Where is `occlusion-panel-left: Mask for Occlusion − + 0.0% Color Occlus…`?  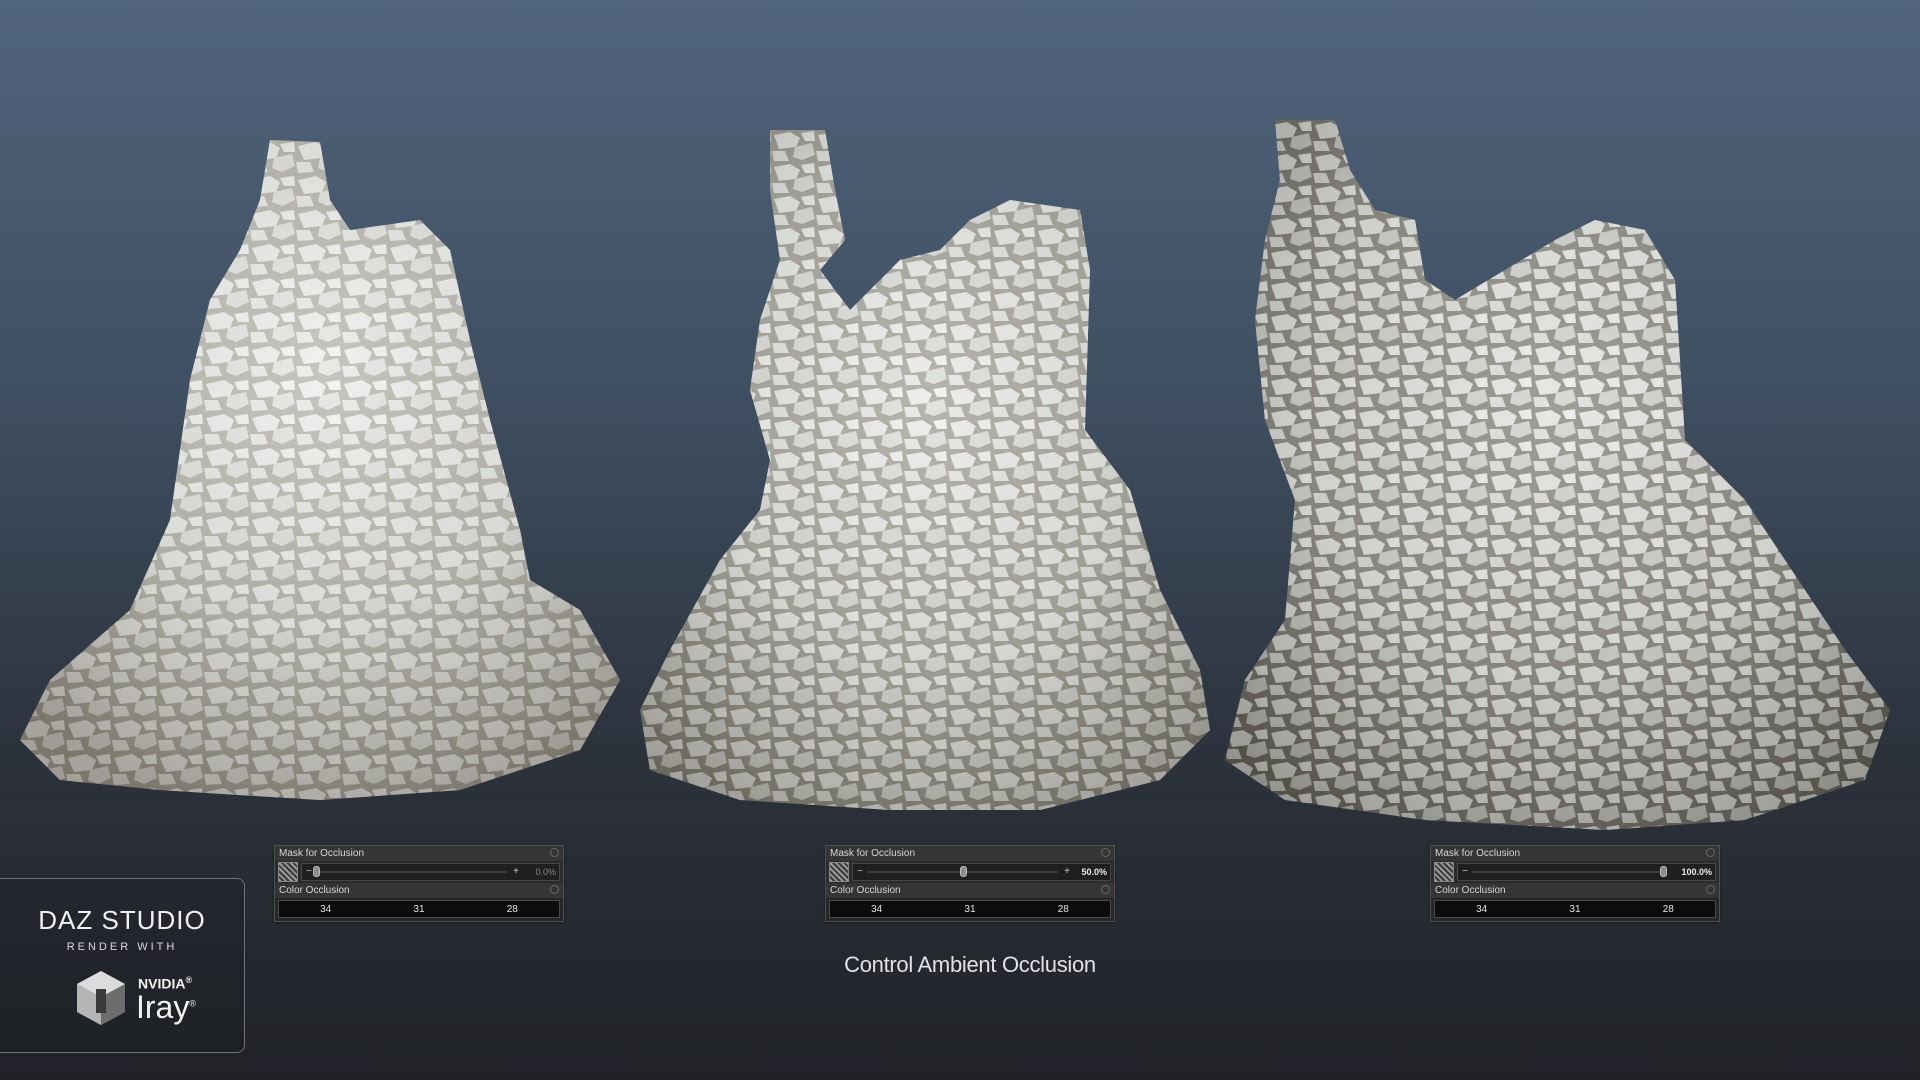 occlusion-panel-left: Mask for Occlusion − + 0.0% Color Occlus… is located at coordinates (419, 883).